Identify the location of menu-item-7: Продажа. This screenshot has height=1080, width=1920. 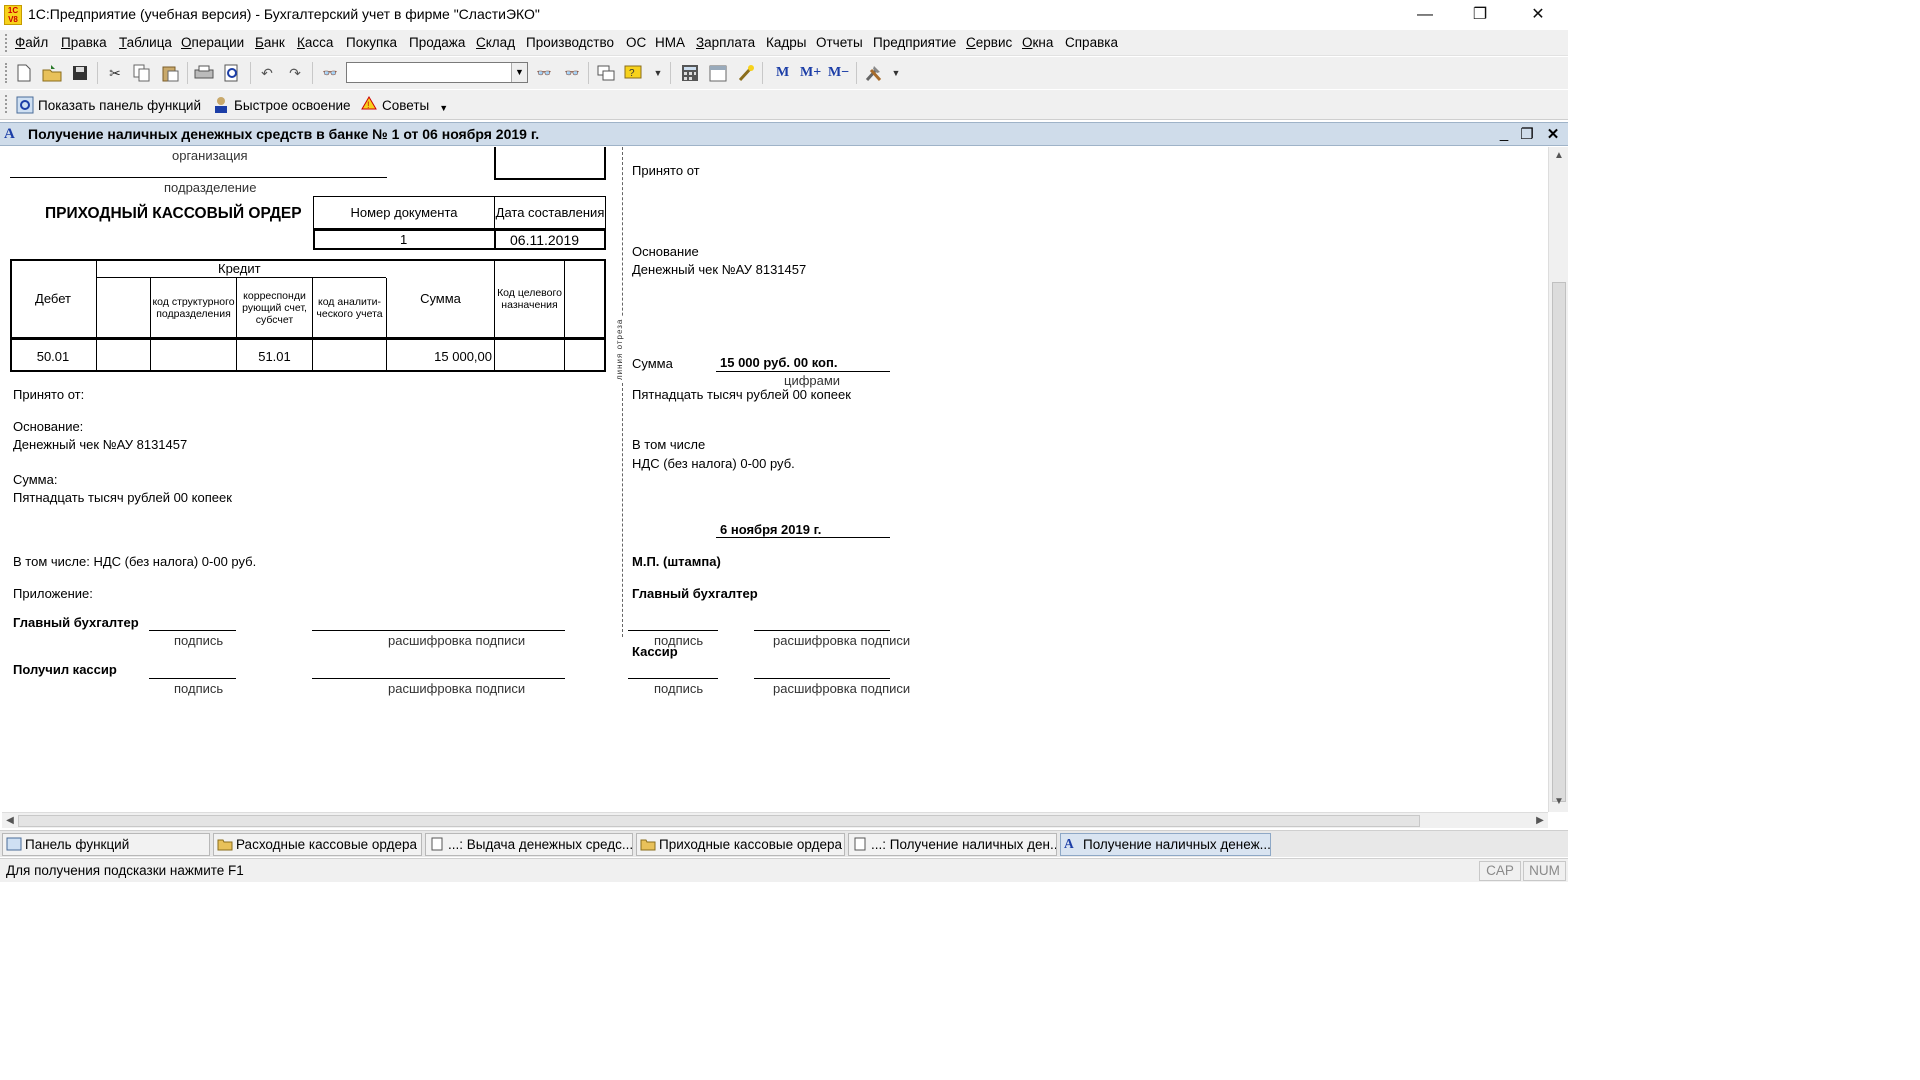
(437, 42).